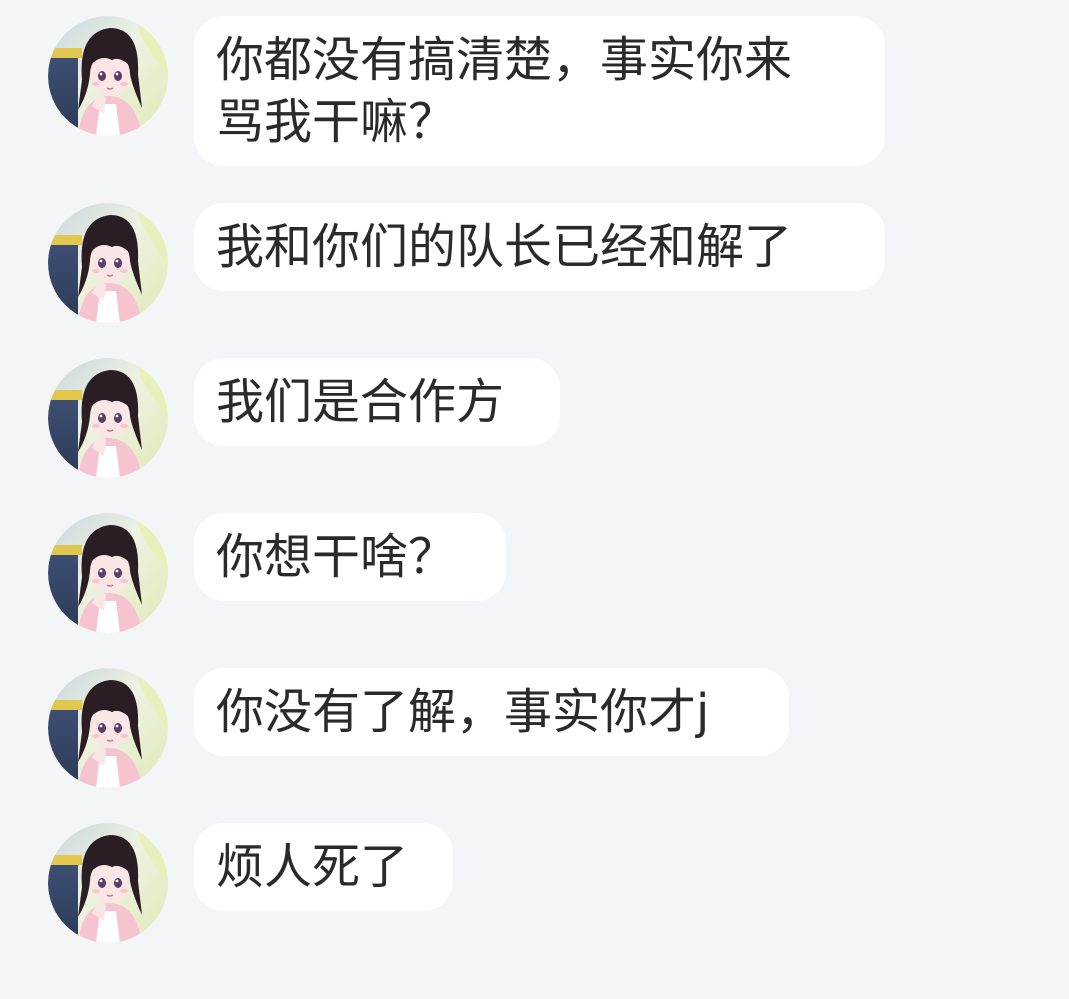 This screenshot has width=1069, height=999. What do you see at coordinates (377, 402) in the screenshot?
I see `message-bubble: 我们是合作方` at bounding box center [377, 402].